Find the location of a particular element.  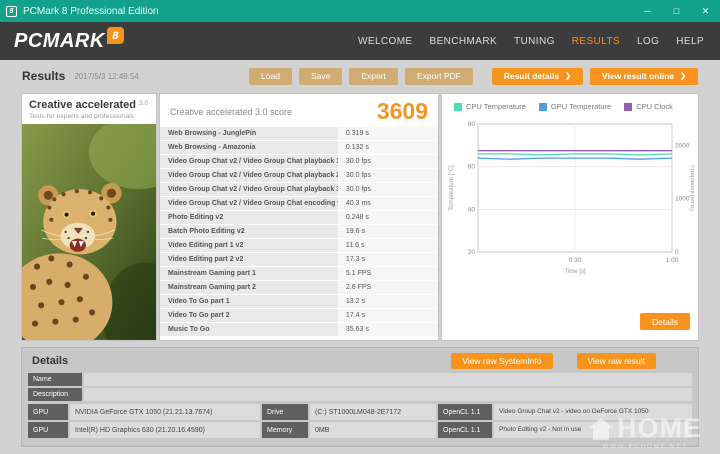

spec-value: Photo Editing v2 - Not in use is located at coordinates (593, 430).